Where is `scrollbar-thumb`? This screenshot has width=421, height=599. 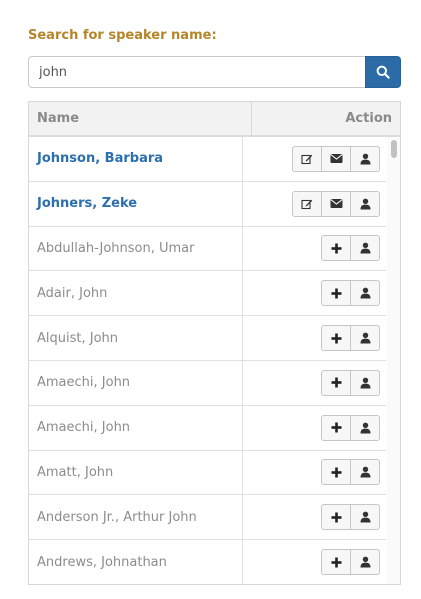 scrollbar-thumb is located at coordinates (394, 149).